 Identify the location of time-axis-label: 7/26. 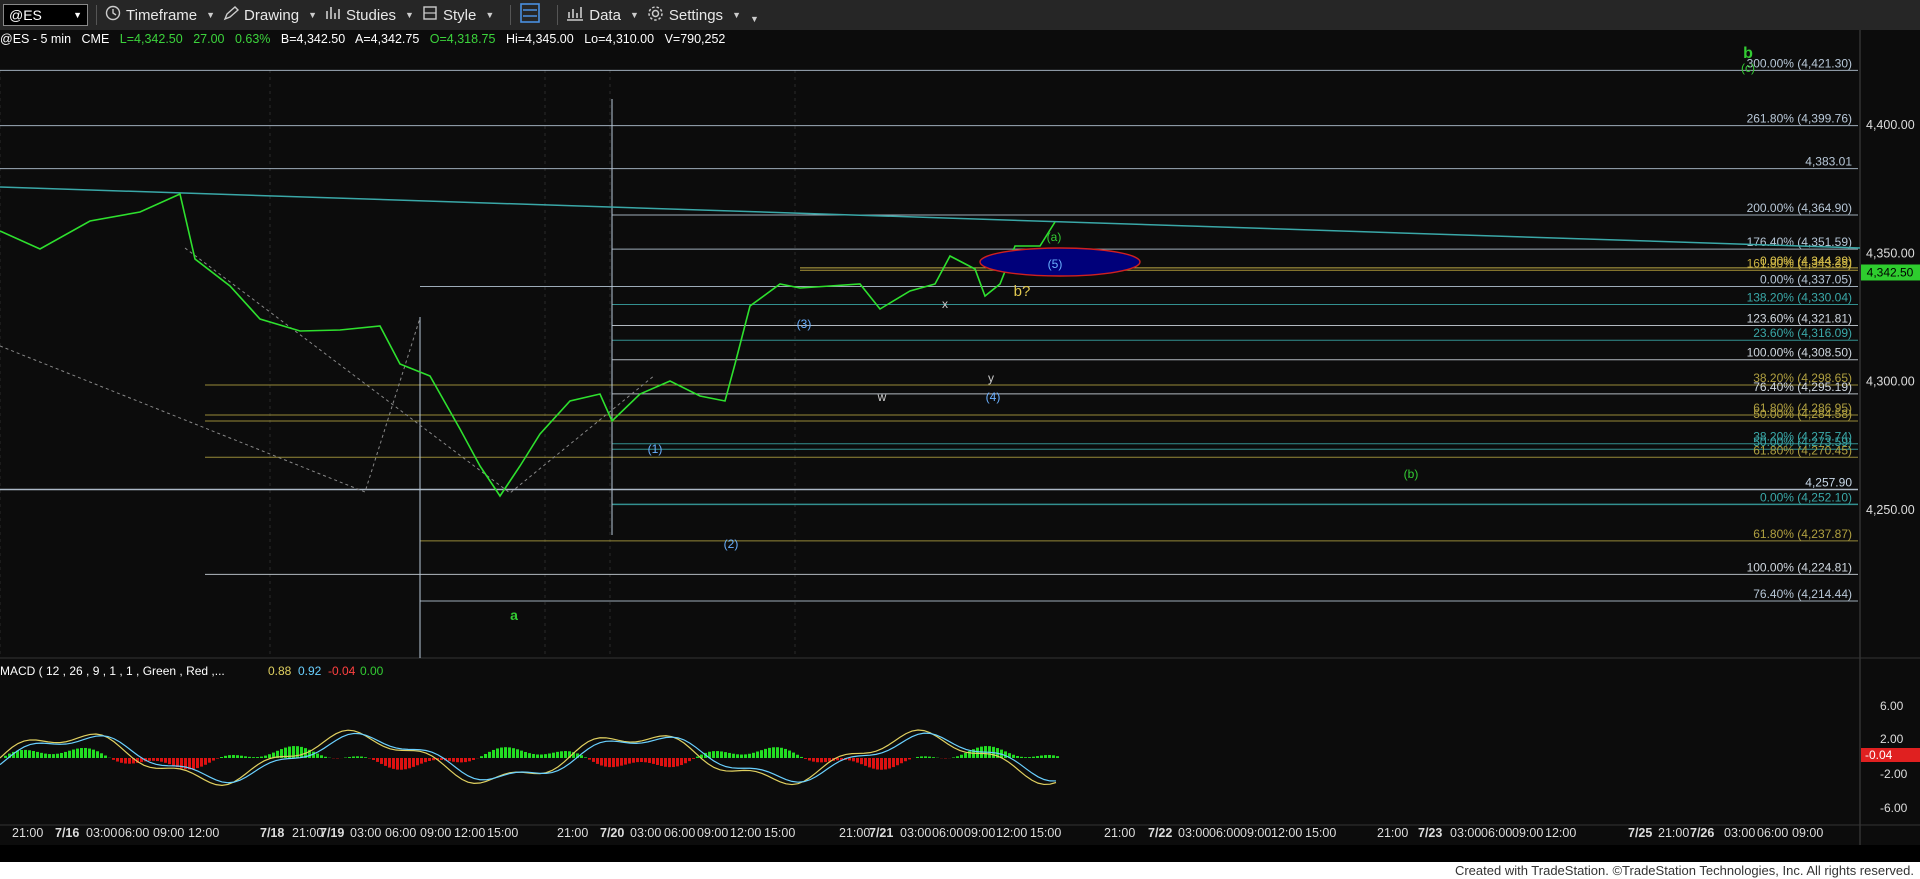
(1702, 833).